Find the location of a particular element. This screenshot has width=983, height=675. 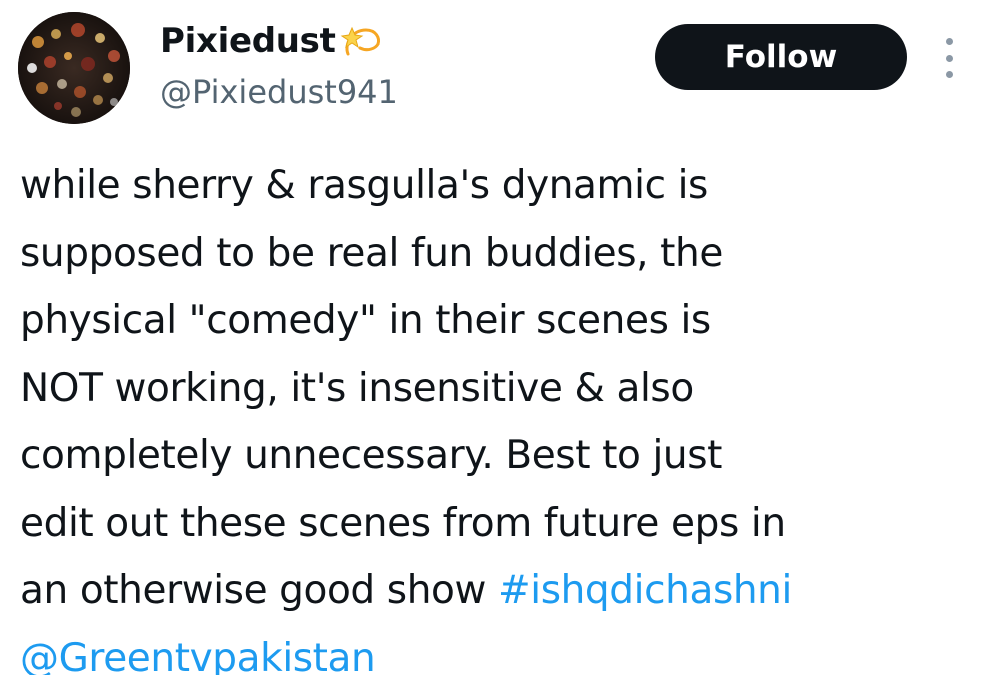

hashtag-link: #ishqdichashni is located at coordinates (645, 590).